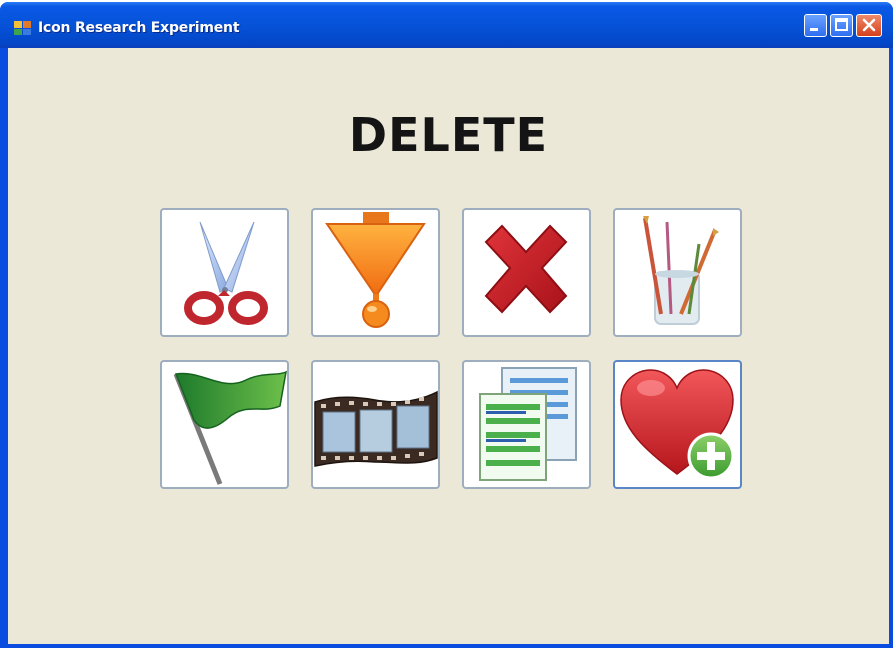 This screenshot has width=893, height=648. What do you see at coordinates (681, 270) in the screenshot?
I see `paint-brushes-icon` at bounding box center [681, 270].